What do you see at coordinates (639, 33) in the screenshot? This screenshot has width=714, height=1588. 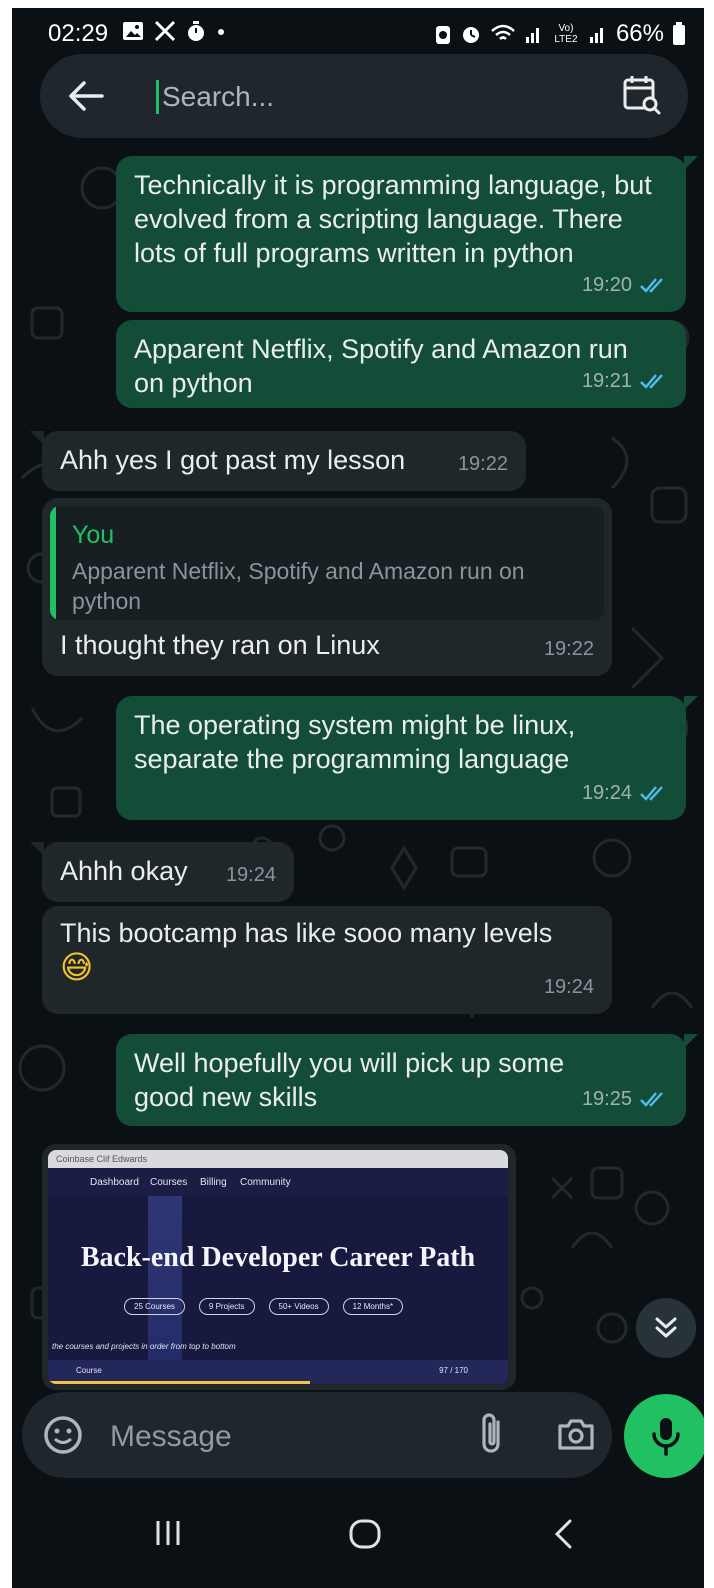 I see `battery-percent: 66%` at bounding box center [639, 33].